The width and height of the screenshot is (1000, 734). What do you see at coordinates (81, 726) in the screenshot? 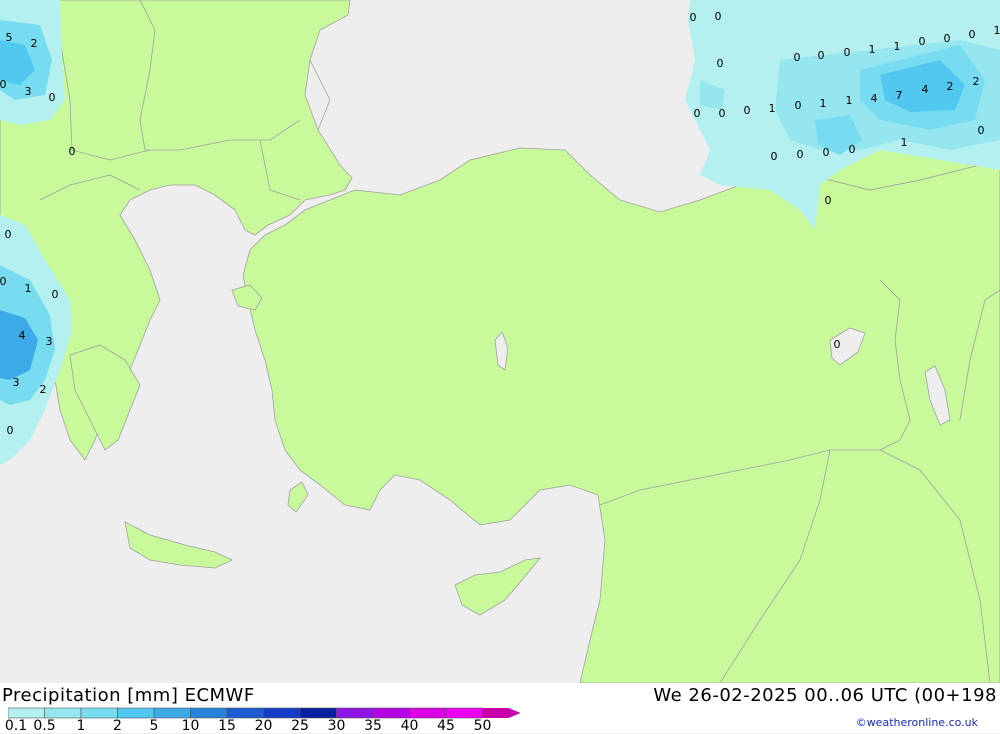
I see `scale-tick-label: 1` at bounding box center [81, 726].